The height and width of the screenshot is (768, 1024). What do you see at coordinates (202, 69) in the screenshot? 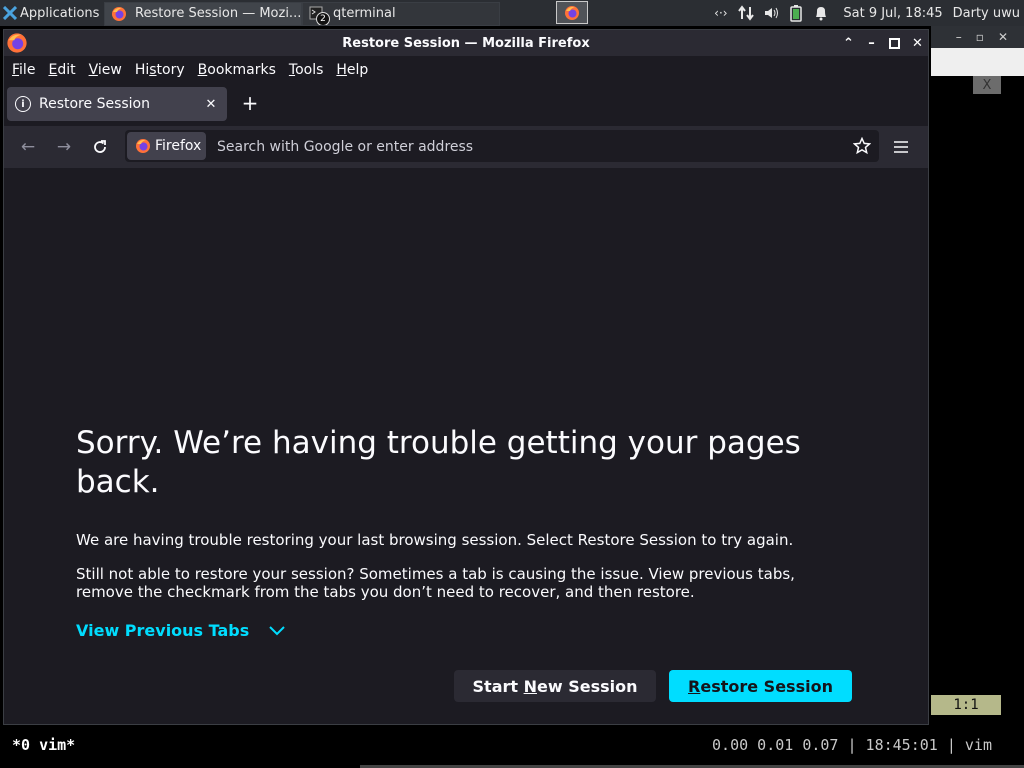
I see `menu-bookmarks-mnemonic: B` at bounding box center [202, 69].